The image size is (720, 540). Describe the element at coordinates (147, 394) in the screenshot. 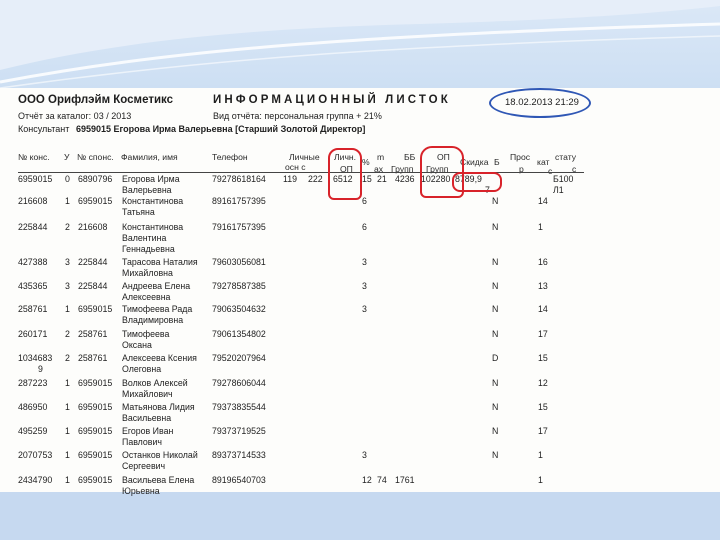

I see `cell-name-cont: Михайлович` at that location.